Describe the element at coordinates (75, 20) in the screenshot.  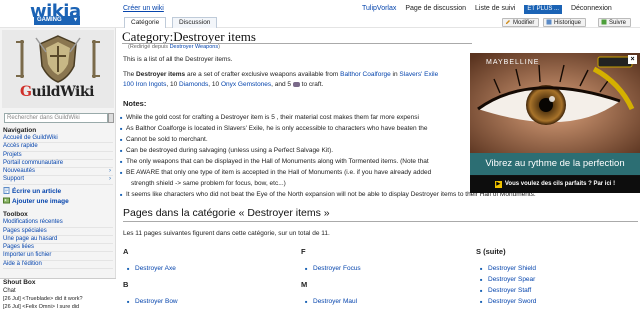
I see `chevron-down-icon: ▾` at that location.